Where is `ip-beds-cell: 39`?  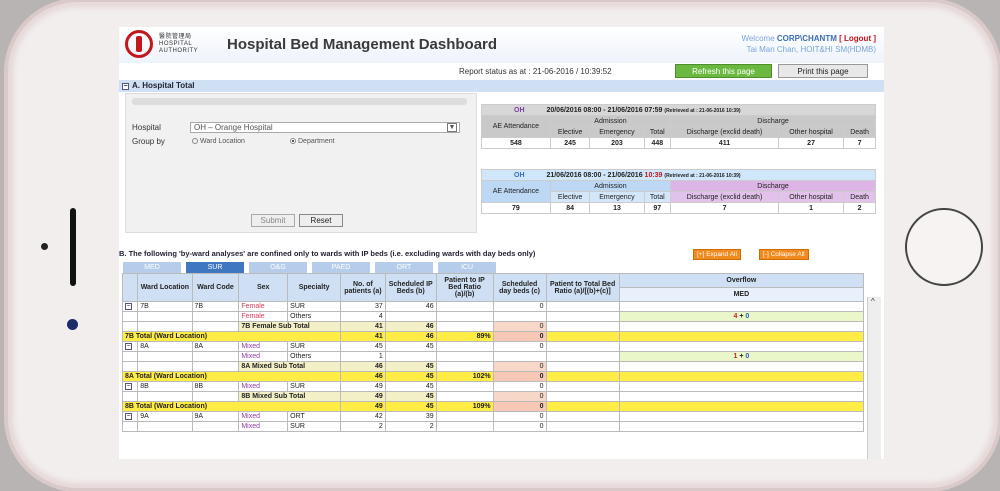
ip-beds-cell: 39 is located at coordinates (410, 416).